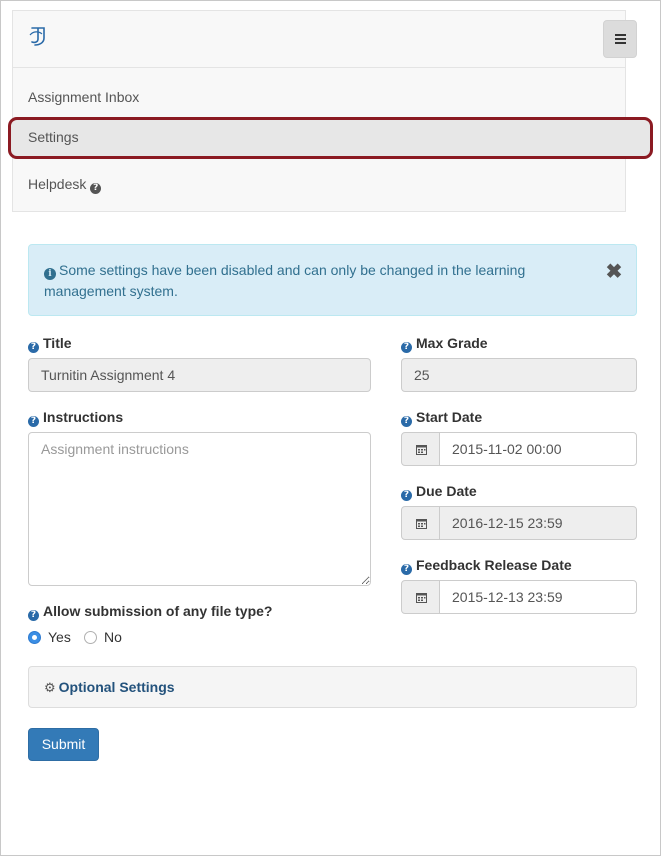 The image size is (661, 856). What do you see at coordinates (620, 39) in the screenshot?
I see `hamburger-menu-icon` at bounding box center [620, 39].